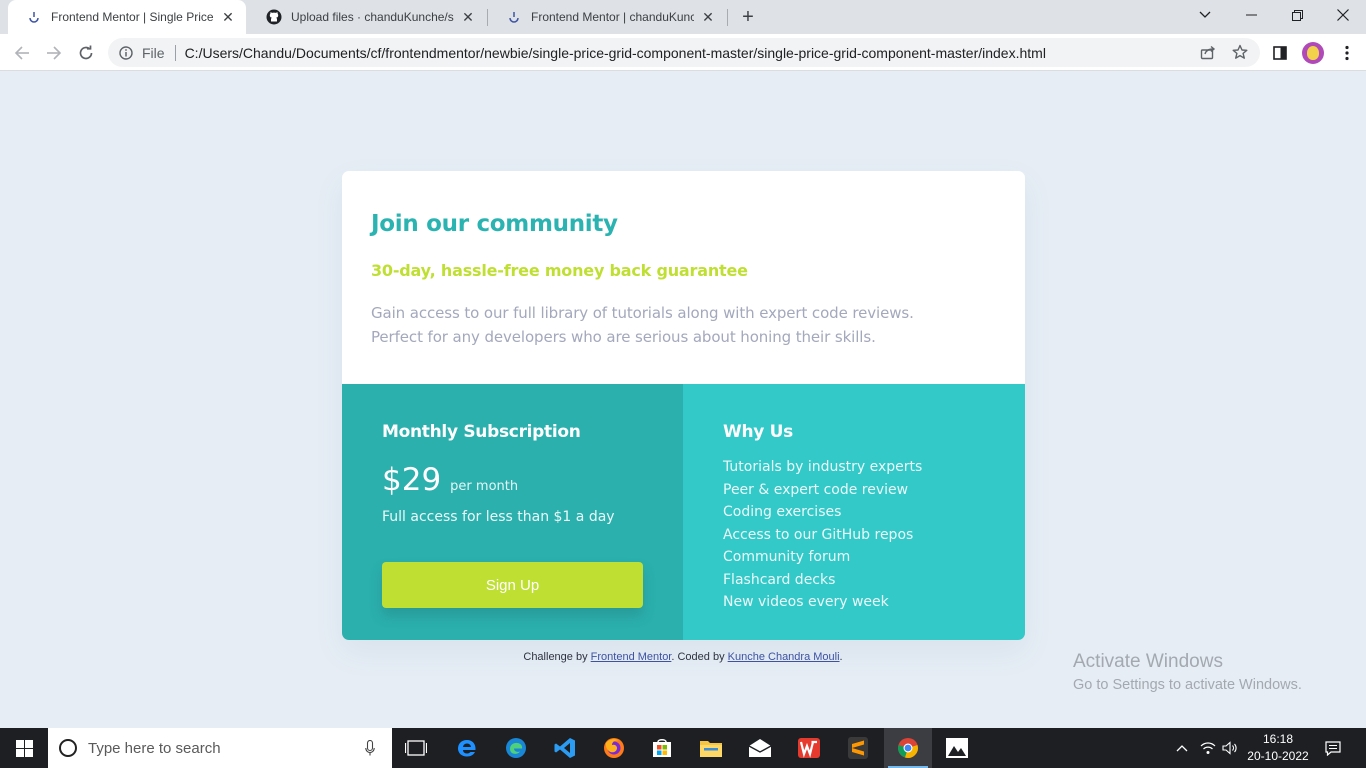 The width and height of the screenshot is (1366, 768). I want to click on microsoft-store-icon, so click(662, 748).